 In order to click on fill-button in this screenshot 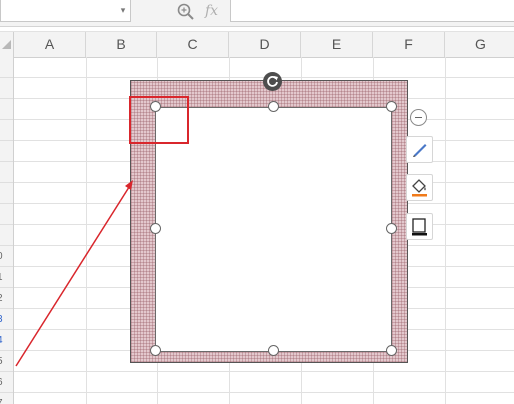, I will do `click(419, 187)`.